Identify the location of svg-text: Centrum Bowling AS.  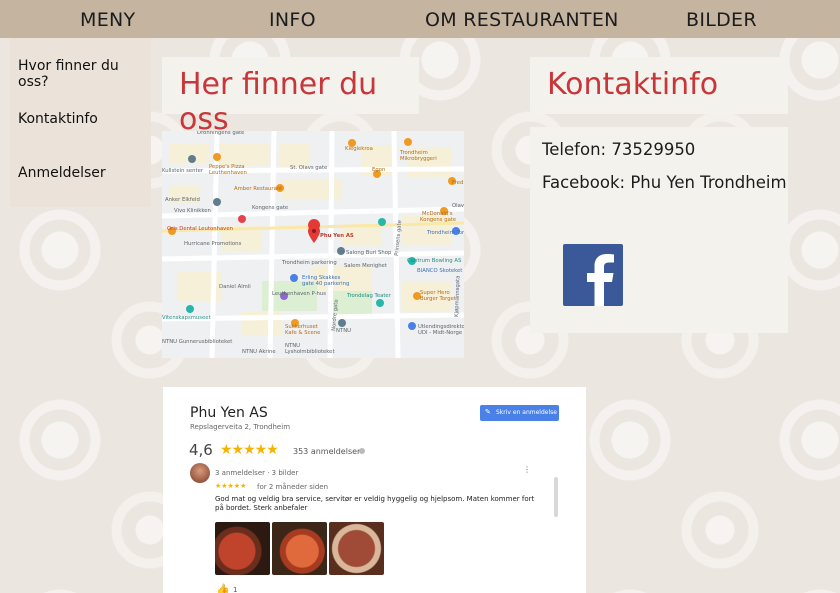
(434, 261).